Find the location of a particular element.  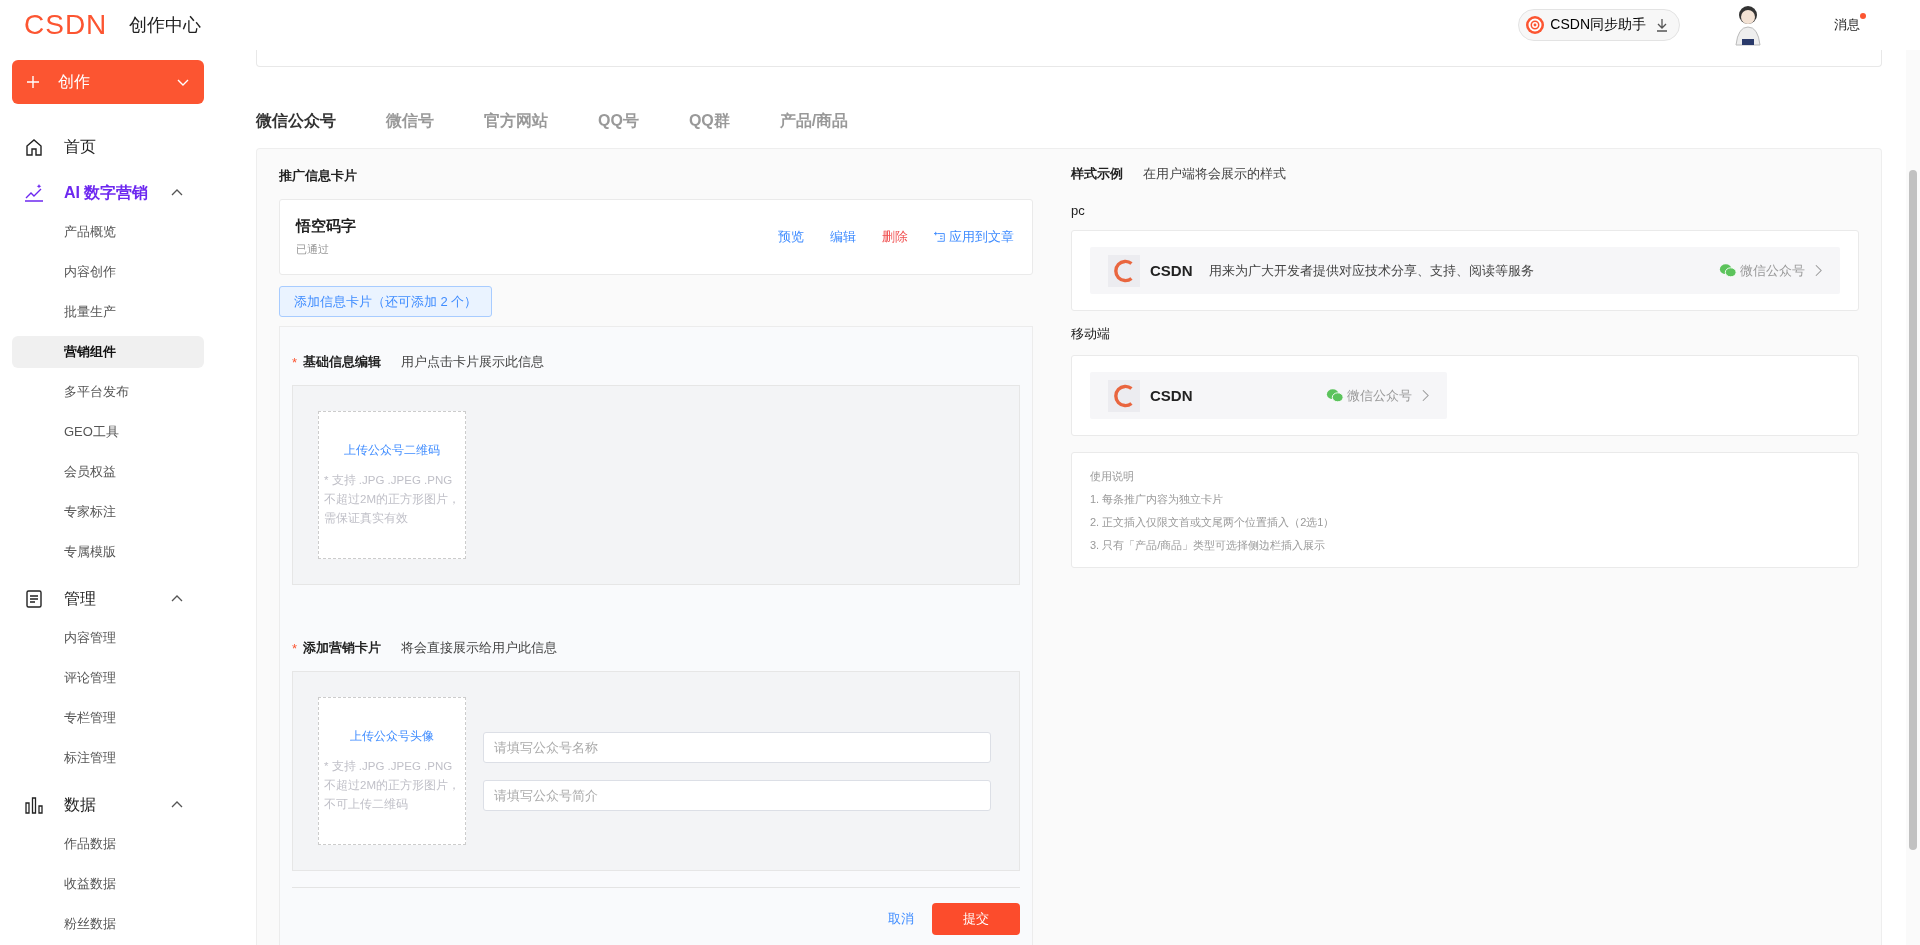

tab: 微信公众号 is located at coordinates (296, 121).